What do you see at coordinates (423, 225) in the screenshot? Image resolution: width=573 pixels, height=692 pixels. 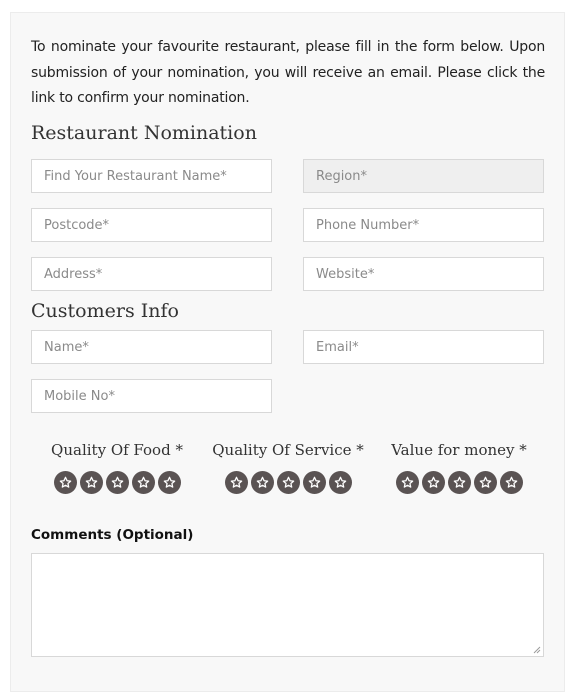 I see `phone-number-input` at bounding box center [423, 225].